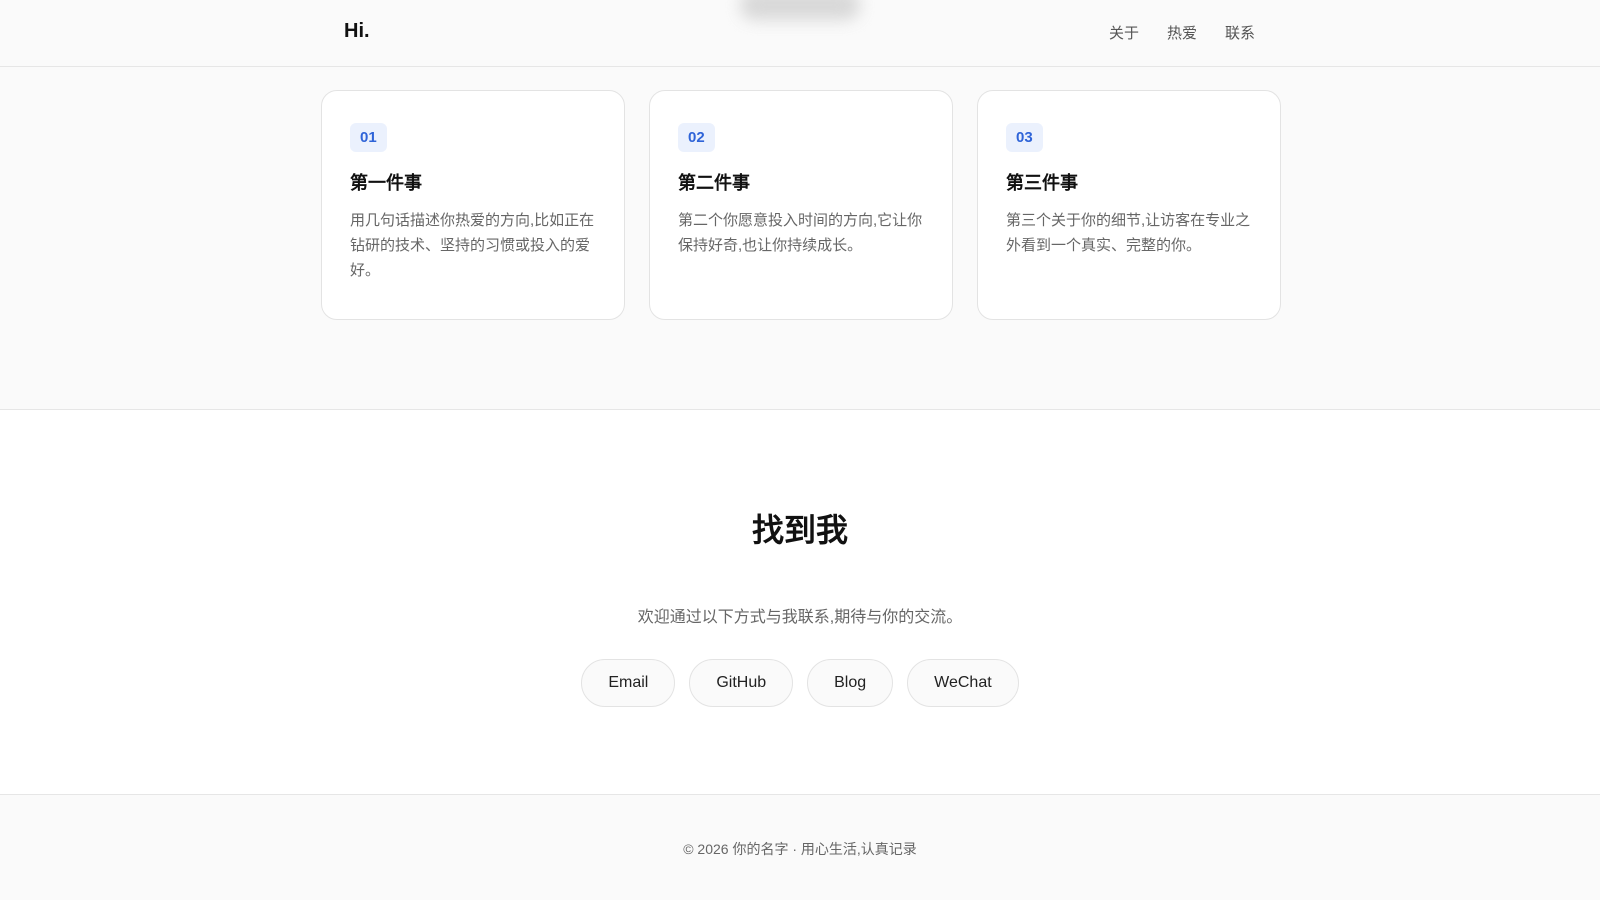 Image resolution: width=1600 pixels, height=900 pixels. Describe the element at coordinates (472, 245) in the screenshot. I see `card-description: 用几句话描述你热爱的方向,比如正在钻研的技术、坚持的习惯或投入的爱好。` at that location.